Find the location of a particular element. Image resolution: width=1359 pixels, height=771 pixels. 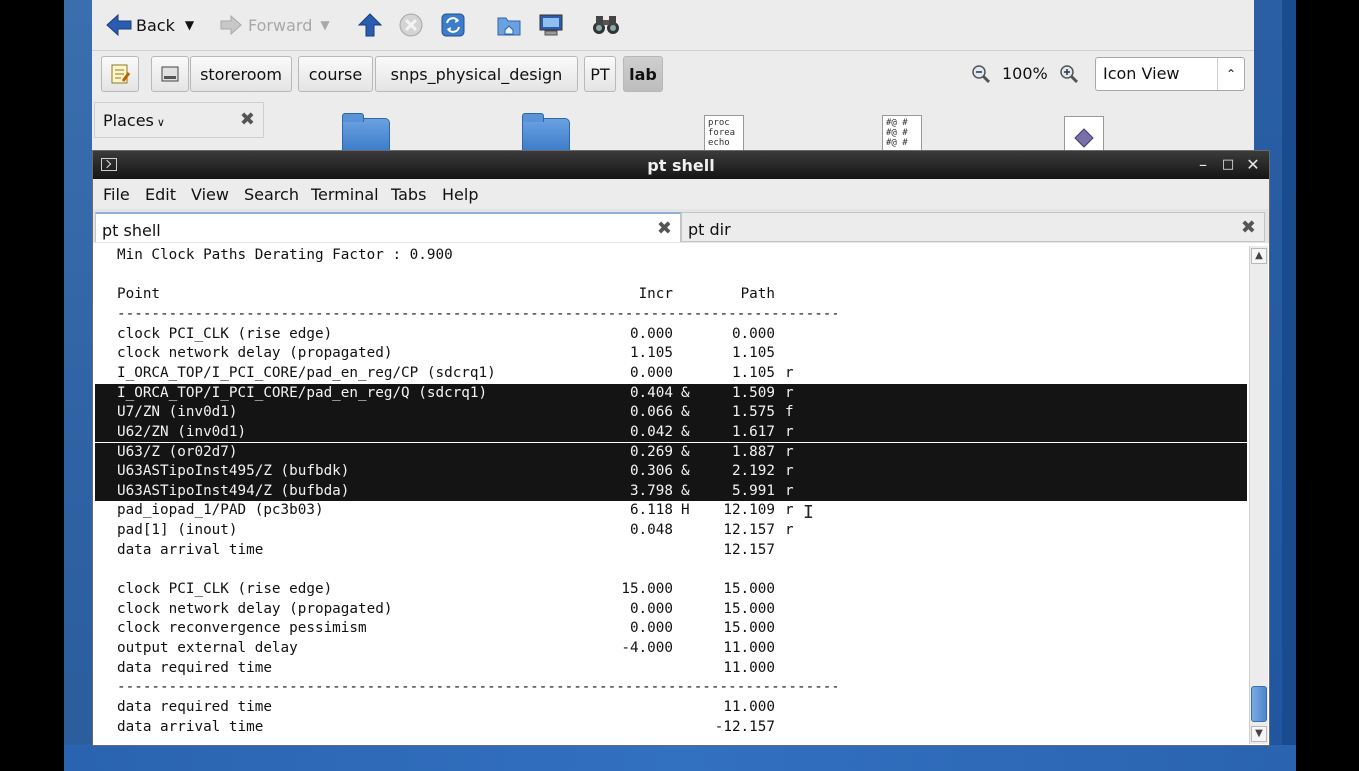

timing-report-row: data required time 11.000 is located at coordinates (671, 708).